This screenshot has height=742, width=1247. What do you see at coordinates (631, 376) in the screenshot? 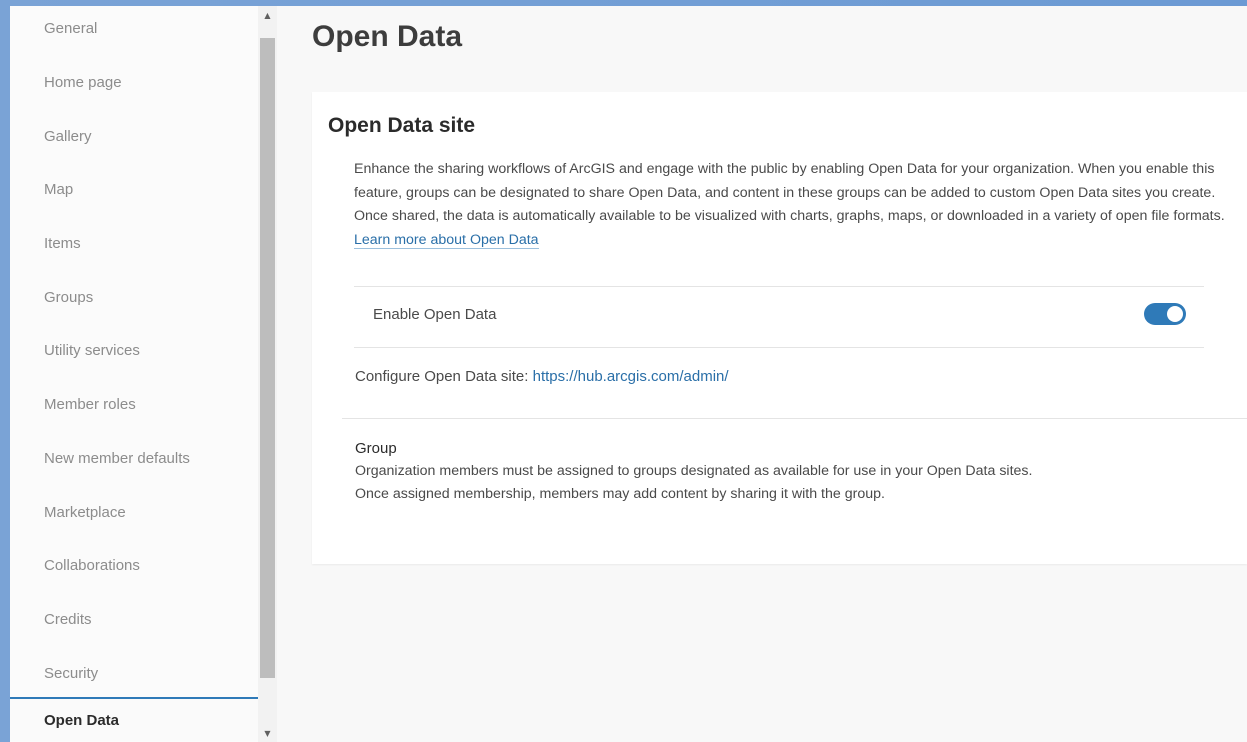
I see `configure-open-data-link: https://hub.arcgis.com/admin/` at bounding box center [631, 376].